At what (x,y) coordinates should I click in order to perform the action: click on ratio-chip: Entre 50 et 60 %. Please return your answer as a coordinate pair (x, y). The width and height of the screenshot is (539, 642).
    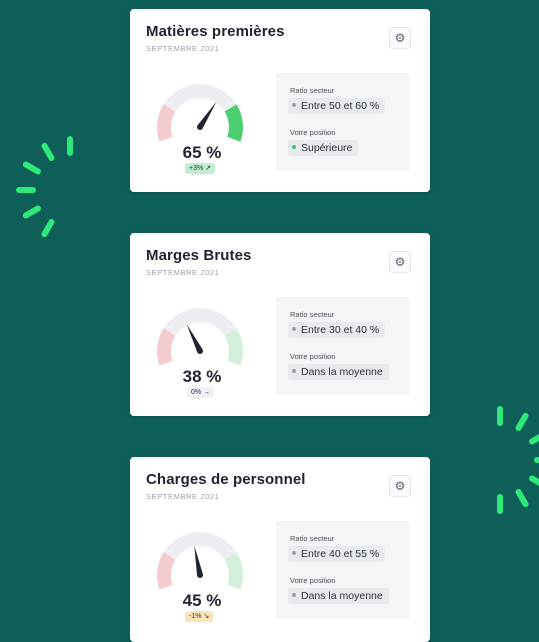
    Looking at the image, I should click on (337, 106).